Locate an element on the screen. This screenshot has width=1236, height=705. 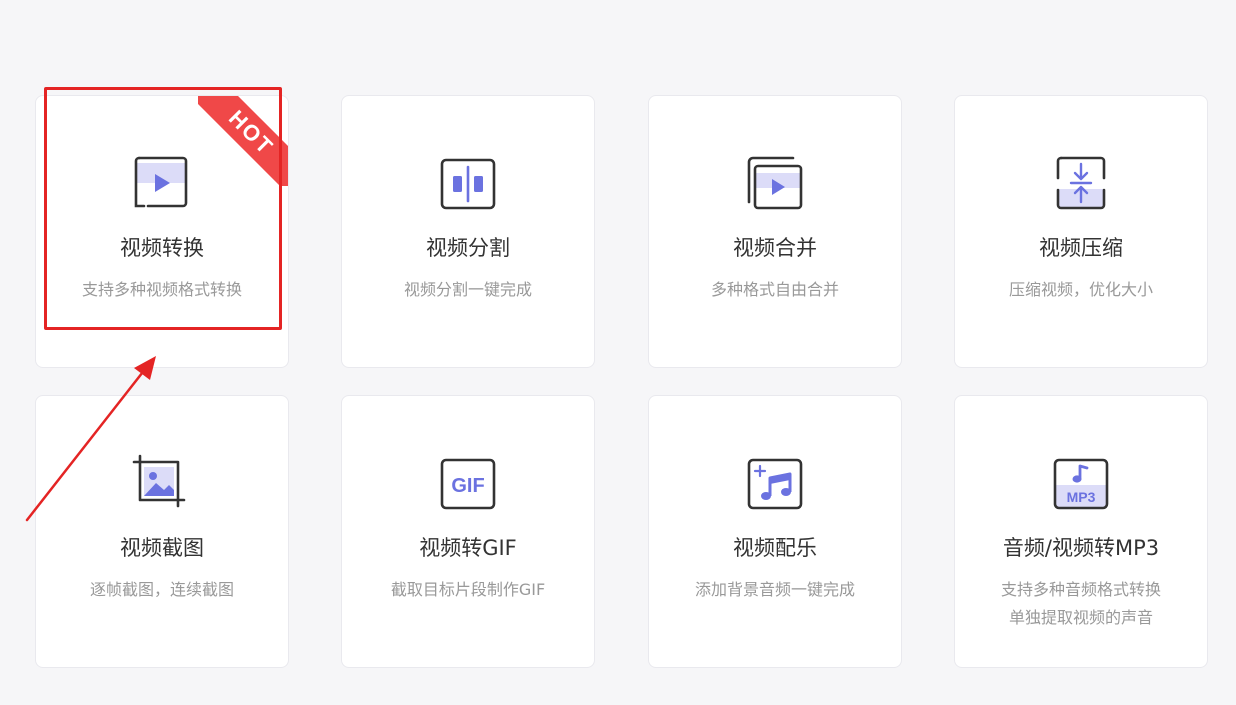
tool-description: 支持多种音频格式转换 单独提取视频的声音 is located at coordinates (1081, 604).